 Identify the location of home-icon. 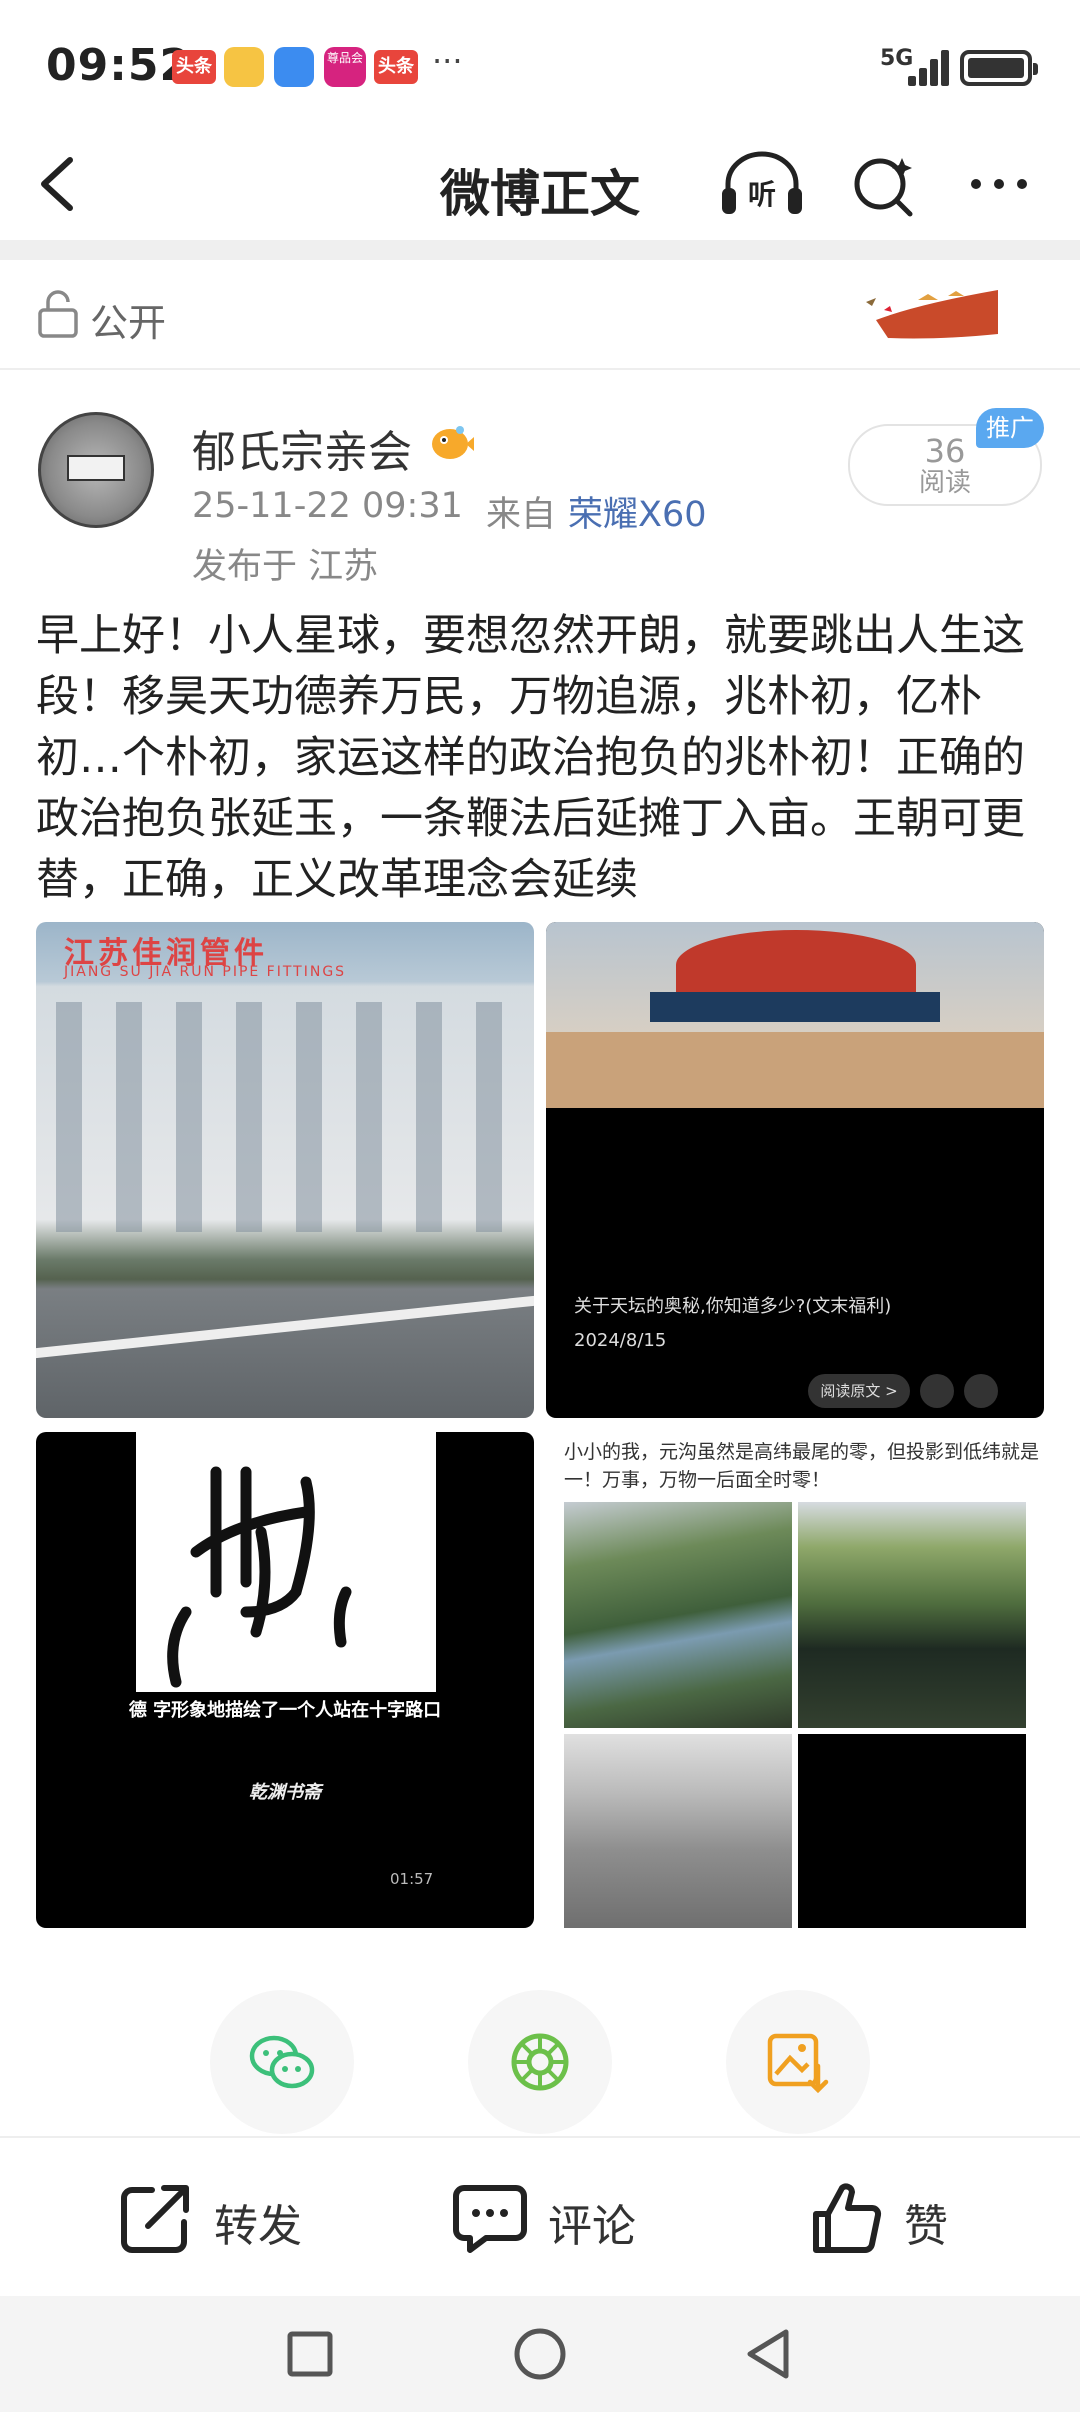
(540, 2354).